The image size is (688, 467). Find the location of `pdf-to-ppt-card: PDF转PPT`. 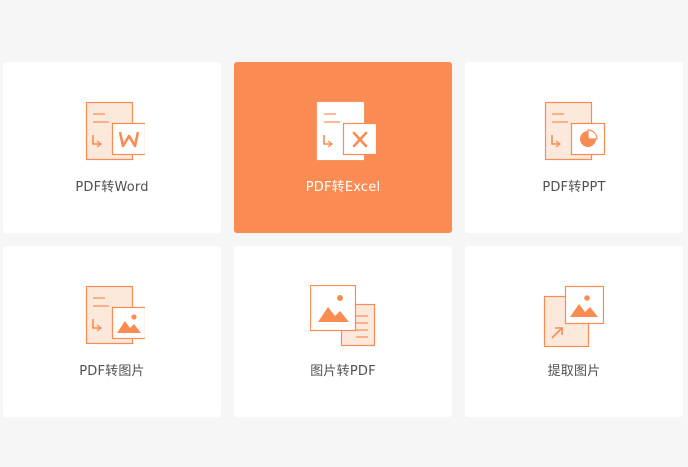

pdf-to-ppt-card: PDF转PPT is located at coordinates (574, 147).